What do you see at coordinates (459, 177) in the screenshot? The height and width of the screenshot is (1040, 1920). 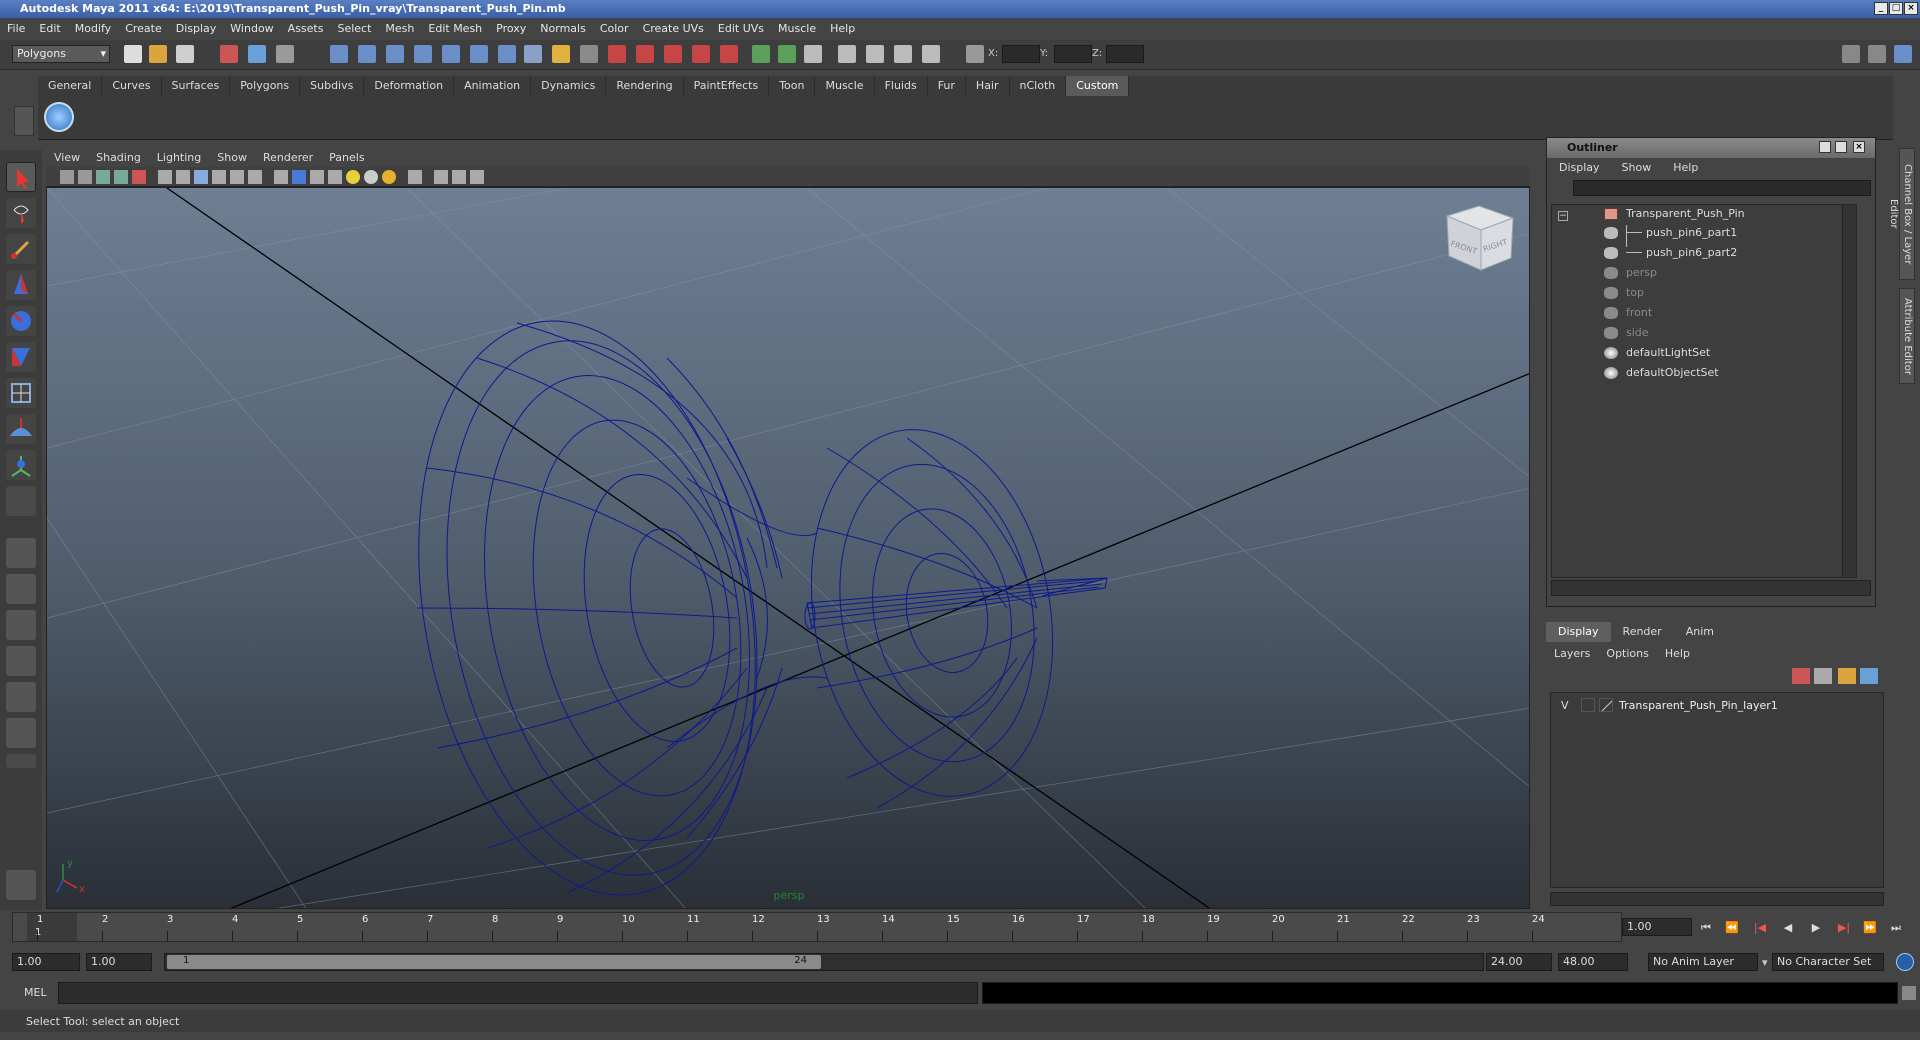 I see `xray-joints-icon` at bounding box center [459, 177].